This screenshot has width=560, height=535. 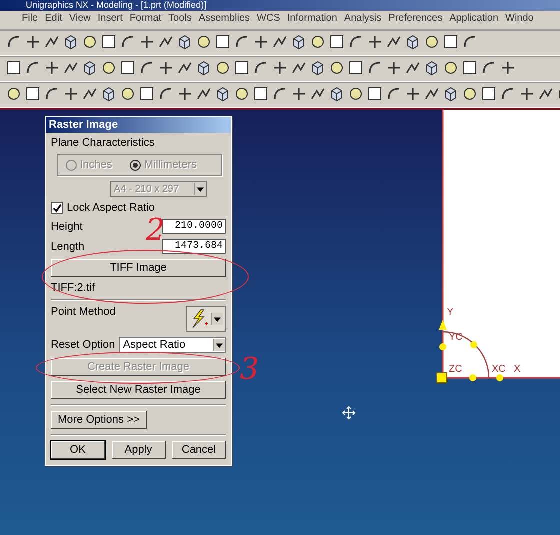 What do you see at coordinates (312, 20) in the screenshot?
I see `menu-item: Information` at bounding box center [312, 20].